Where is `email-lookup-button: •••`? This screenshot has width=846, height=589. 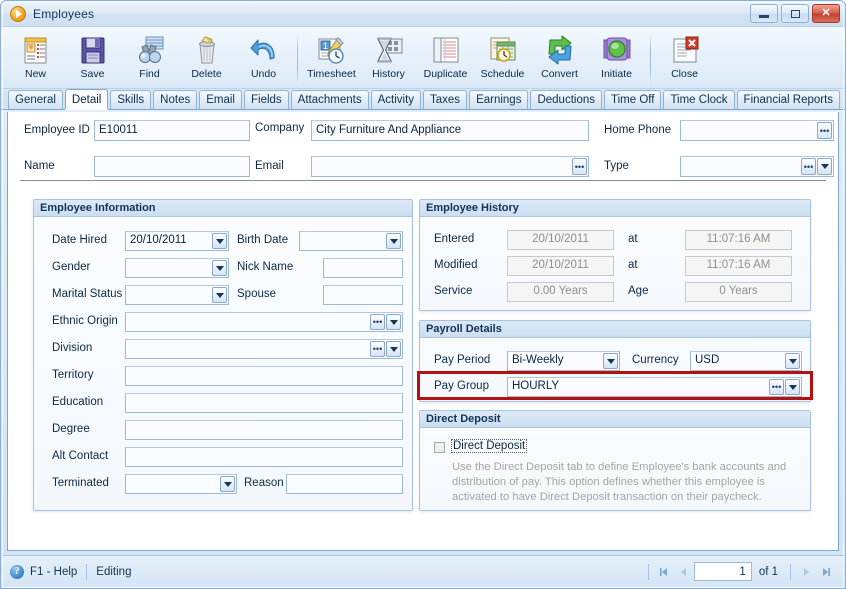
email-lookup-button: ••• is located at coordinates (579, 166).